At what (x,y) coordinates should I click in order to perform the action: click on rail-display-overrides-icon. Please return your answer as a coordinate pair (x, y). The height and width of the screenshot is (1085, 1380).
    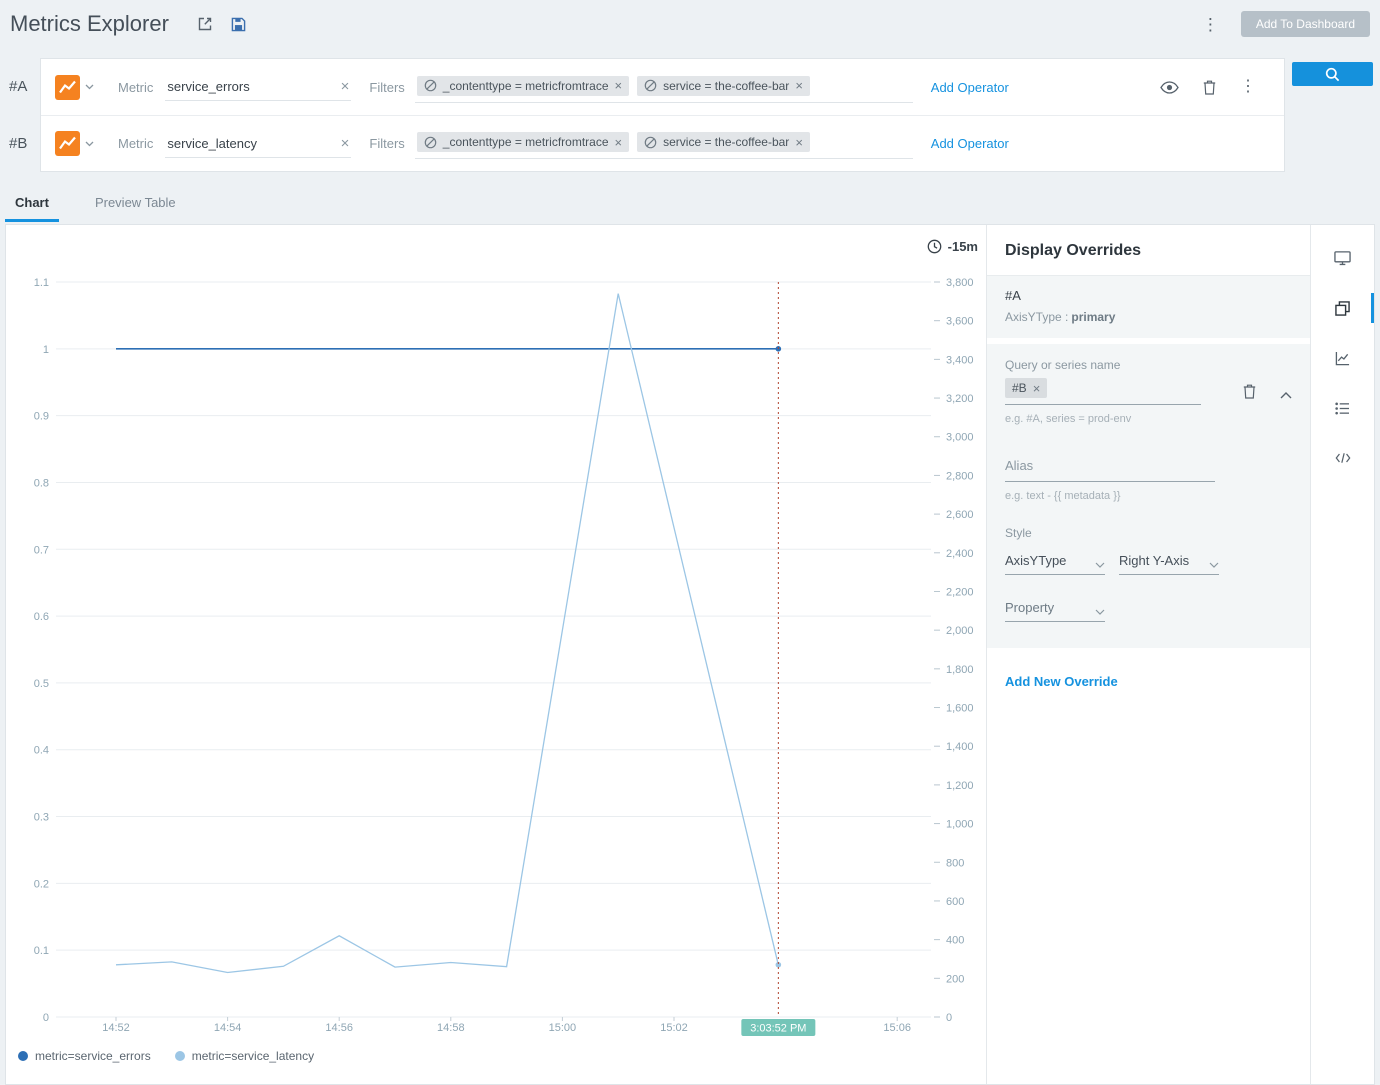
    Looking at the image, I should click on (1342, 308).